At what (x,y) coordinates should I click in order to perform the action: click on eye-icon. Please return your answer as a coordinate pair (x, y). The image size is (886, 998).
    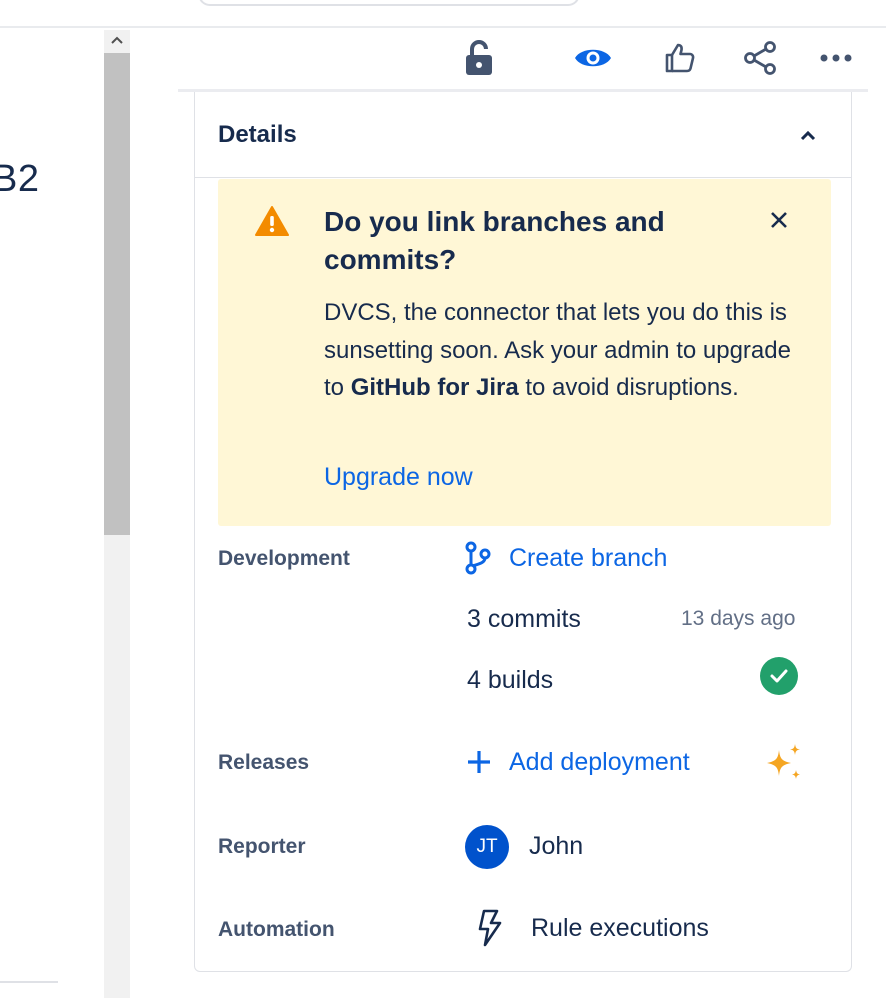
    Looking at the image, I should click on (593, 58).